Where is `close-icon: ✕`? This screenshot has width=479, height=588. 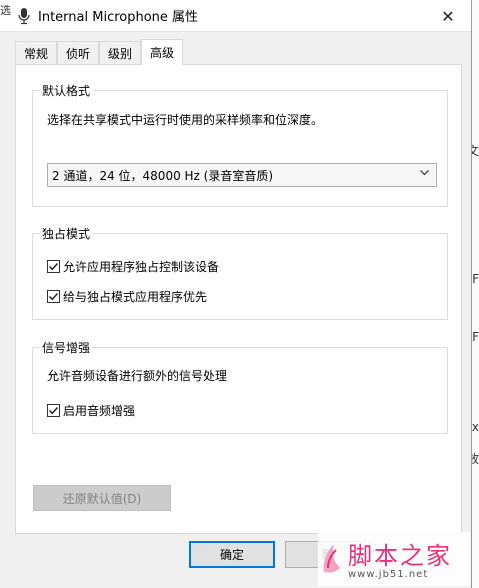 close-icon: ✕ is located at coordinates (448, 16).